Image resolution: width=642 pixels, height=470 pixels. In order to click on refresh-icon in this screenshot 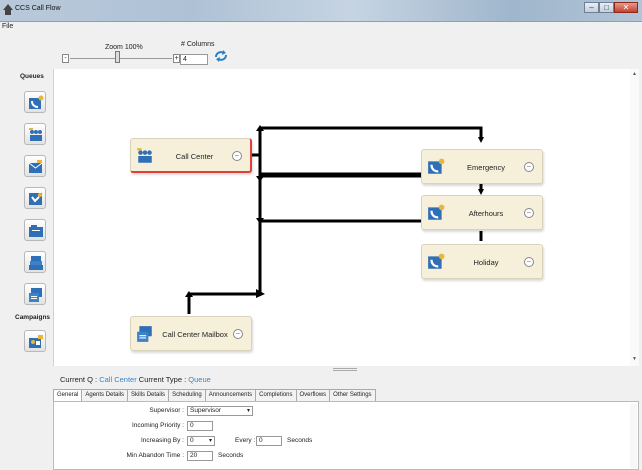, I will do `click(221, 56)`.